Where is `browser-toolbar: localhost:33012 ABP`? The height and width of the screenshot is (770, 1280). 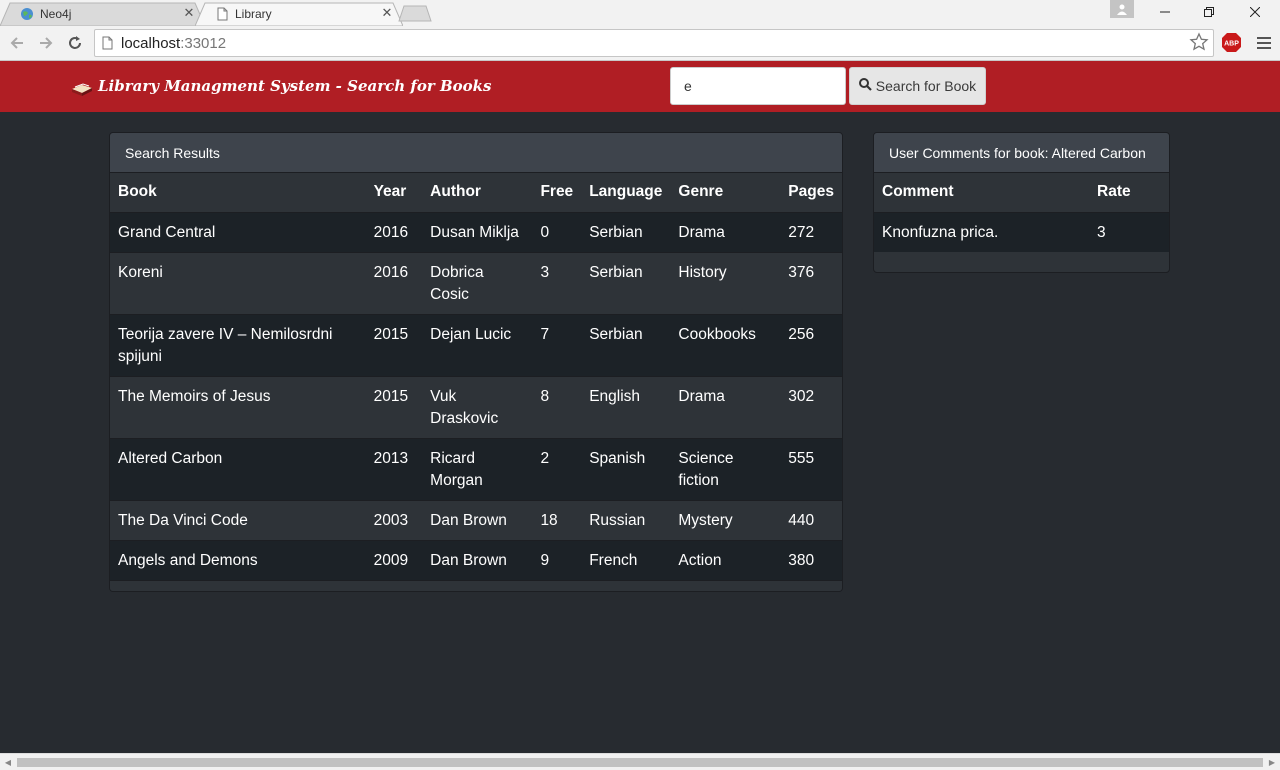
browser-toolbar: localhost:33012 ABP is located at coordinates (640, 43).